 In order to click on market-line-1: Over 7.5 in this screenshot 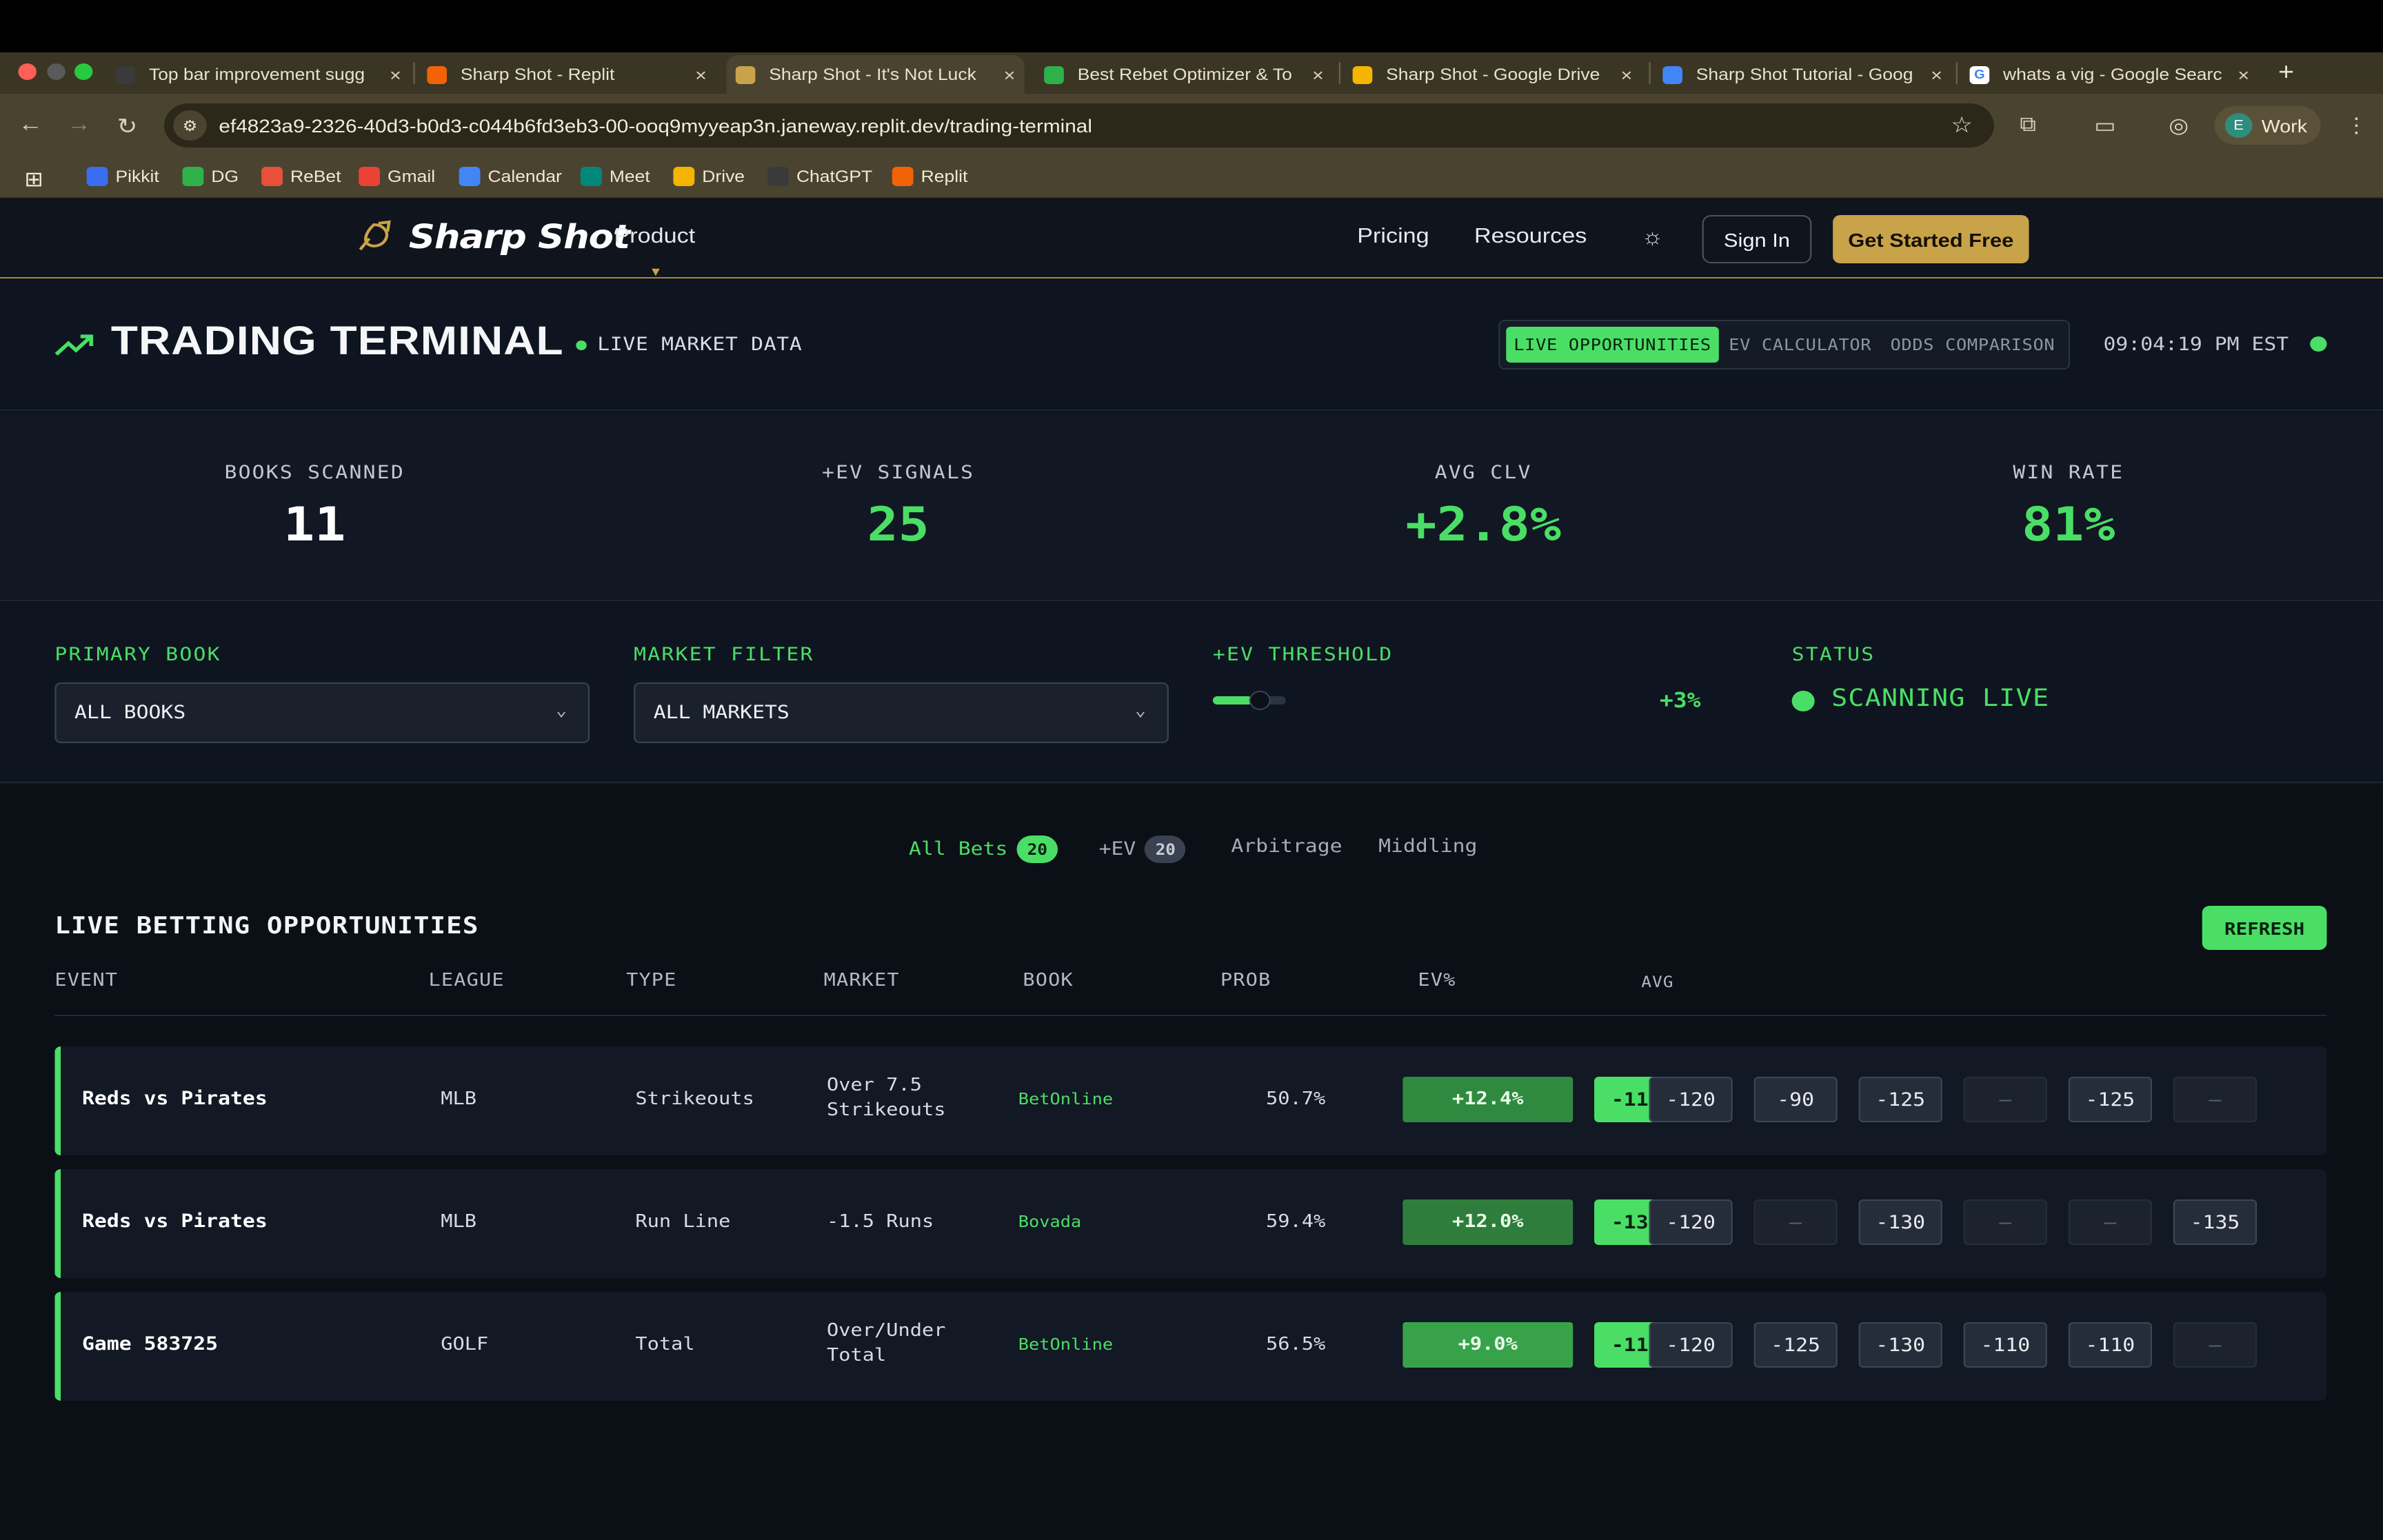, I will do `click(875, 1086)`.